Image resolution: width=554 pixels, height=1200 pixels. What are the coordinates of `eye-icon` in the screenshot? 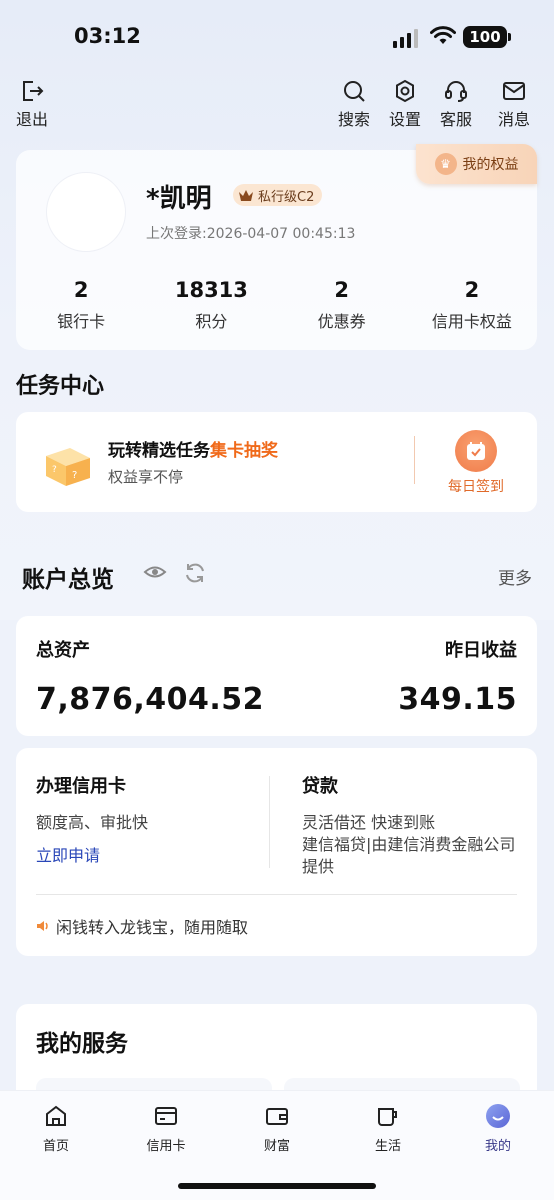 It's located at (155, 572).